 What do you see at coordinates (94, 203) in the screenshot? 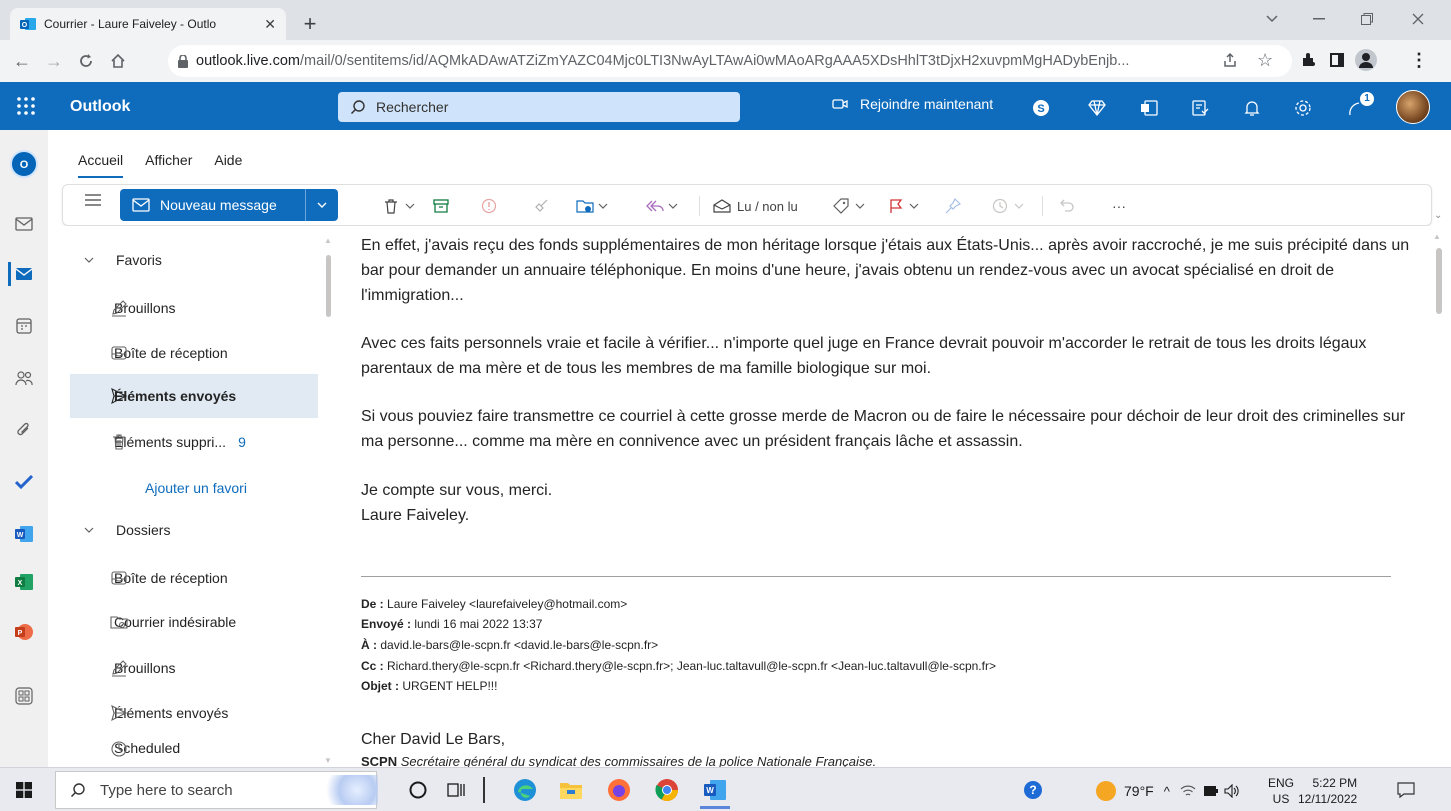
I see `hamburger-menu-icon` at bounding box center [94, 203].